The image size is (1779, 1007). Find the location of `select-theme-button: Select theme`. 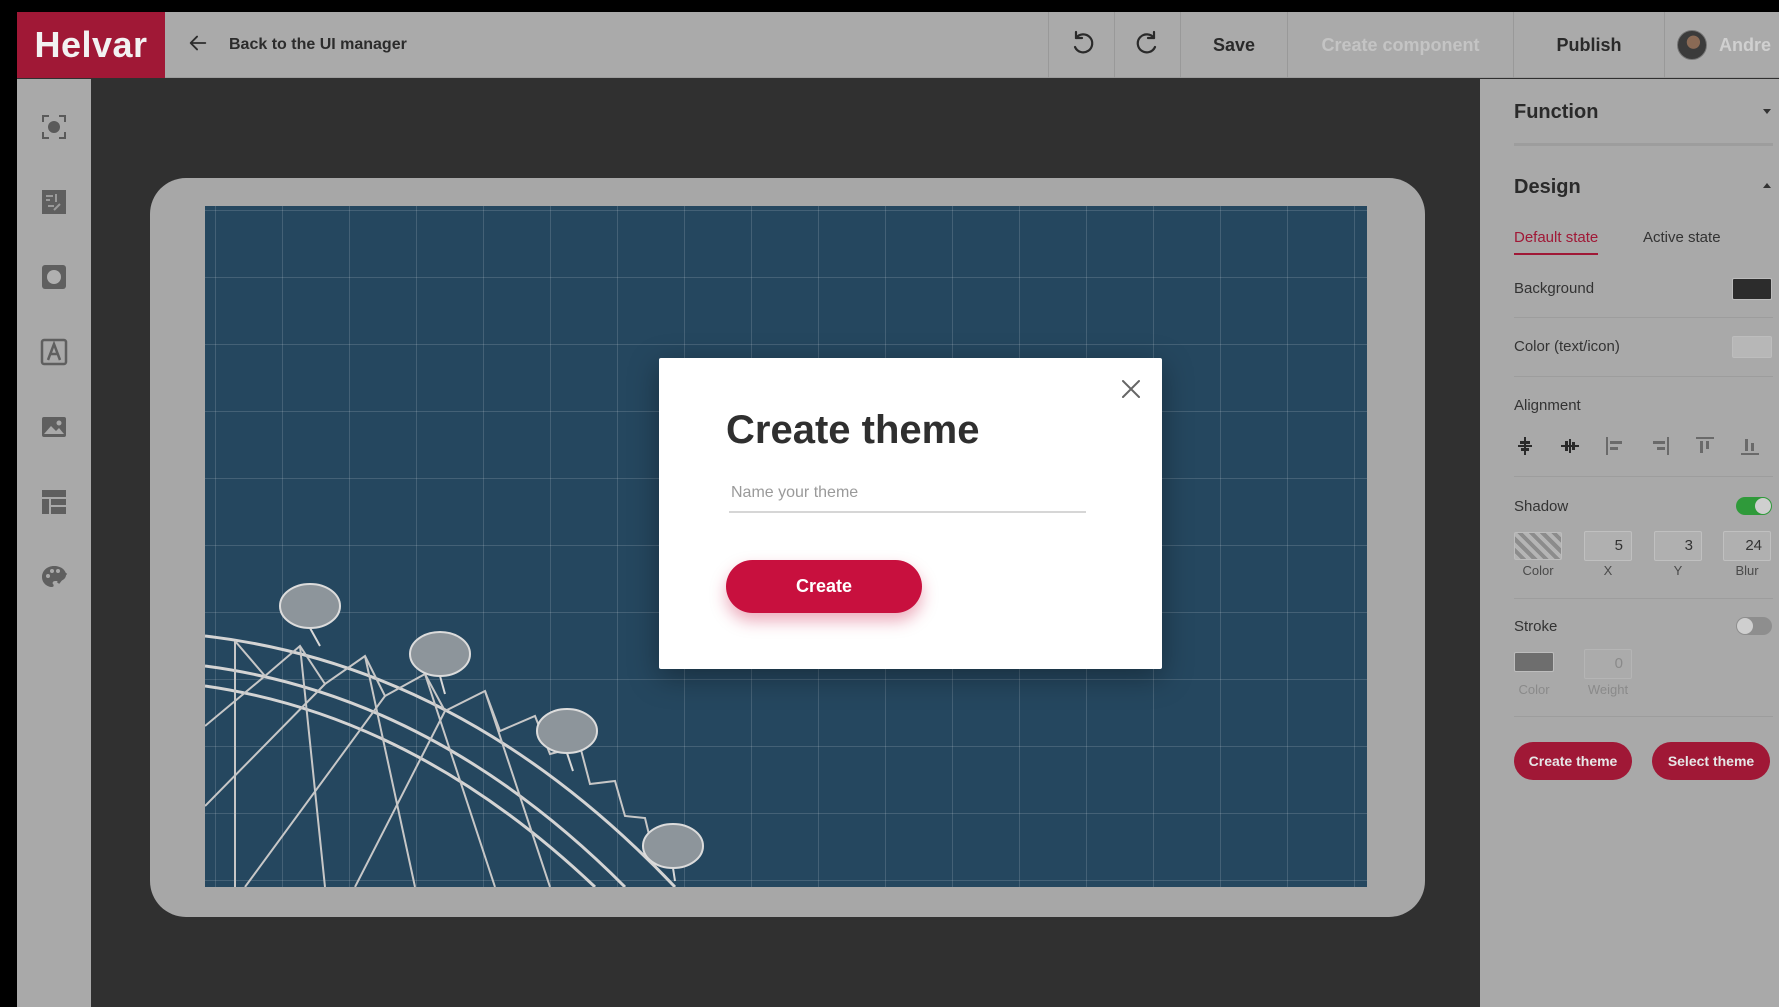

select-theme-button: Select theme is located at coordinates (1711, 761).